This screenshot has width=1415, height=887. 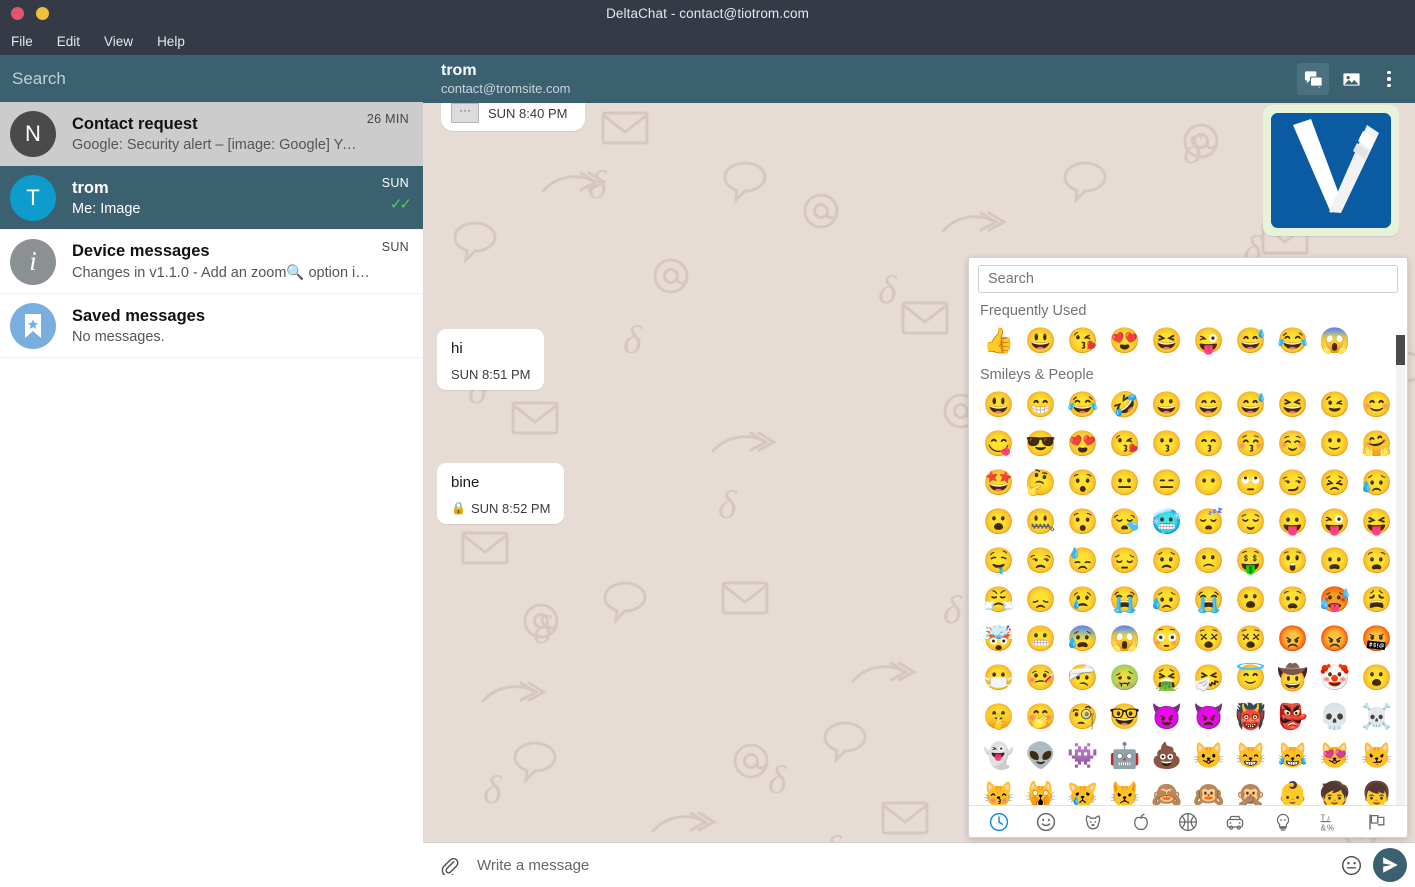 What do you see at coordinates (1041, 756) in the screenshot?
I see `emoji-cell: 👽` at bounding box center [1041, 756].